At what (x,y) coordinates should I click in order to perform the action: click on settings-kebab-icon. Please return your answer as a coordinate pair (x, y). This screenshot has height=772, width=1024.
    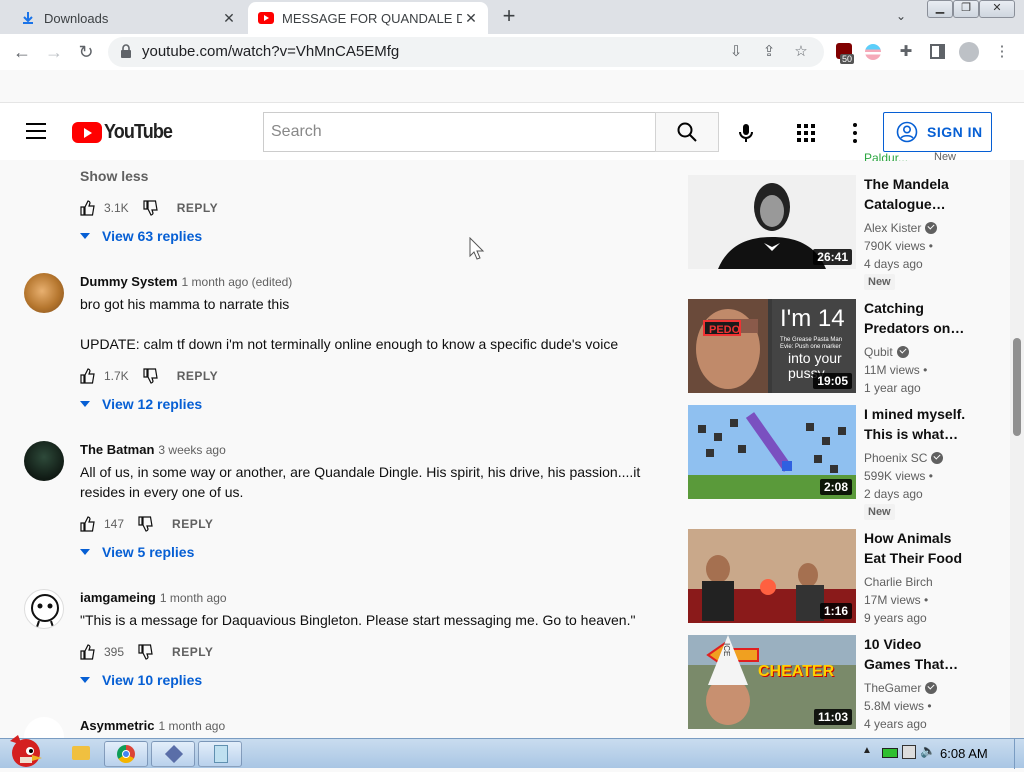
    Looking at the image, I should click on (855, 133).